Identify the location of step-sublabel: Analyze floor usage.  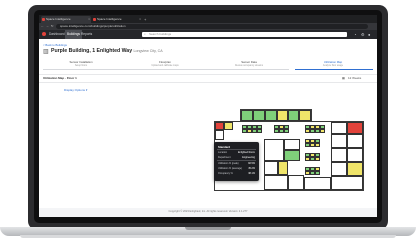
(333, 66).